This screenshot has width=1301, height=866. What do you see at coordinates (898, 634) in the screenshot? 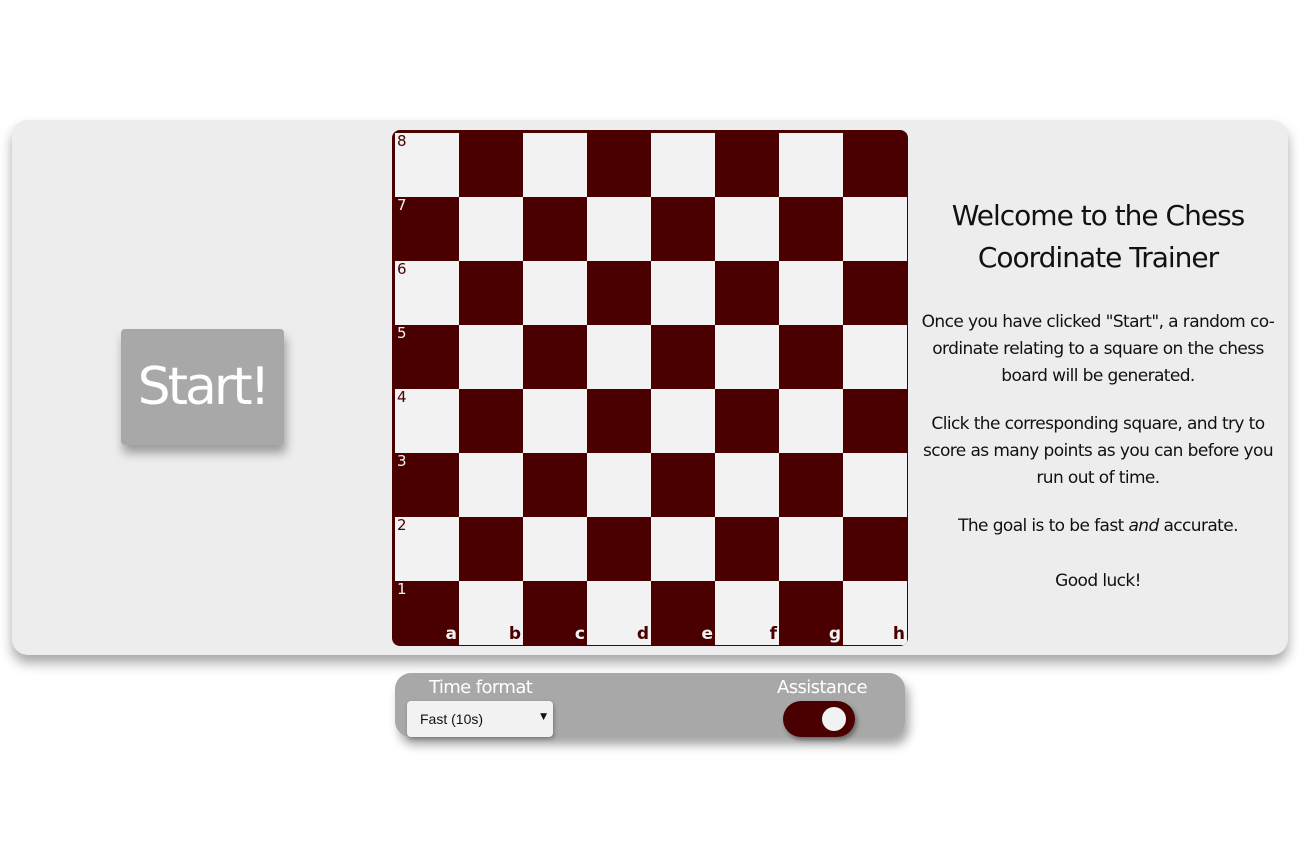
I see `file-label: h` at bounding box center [898, 634].